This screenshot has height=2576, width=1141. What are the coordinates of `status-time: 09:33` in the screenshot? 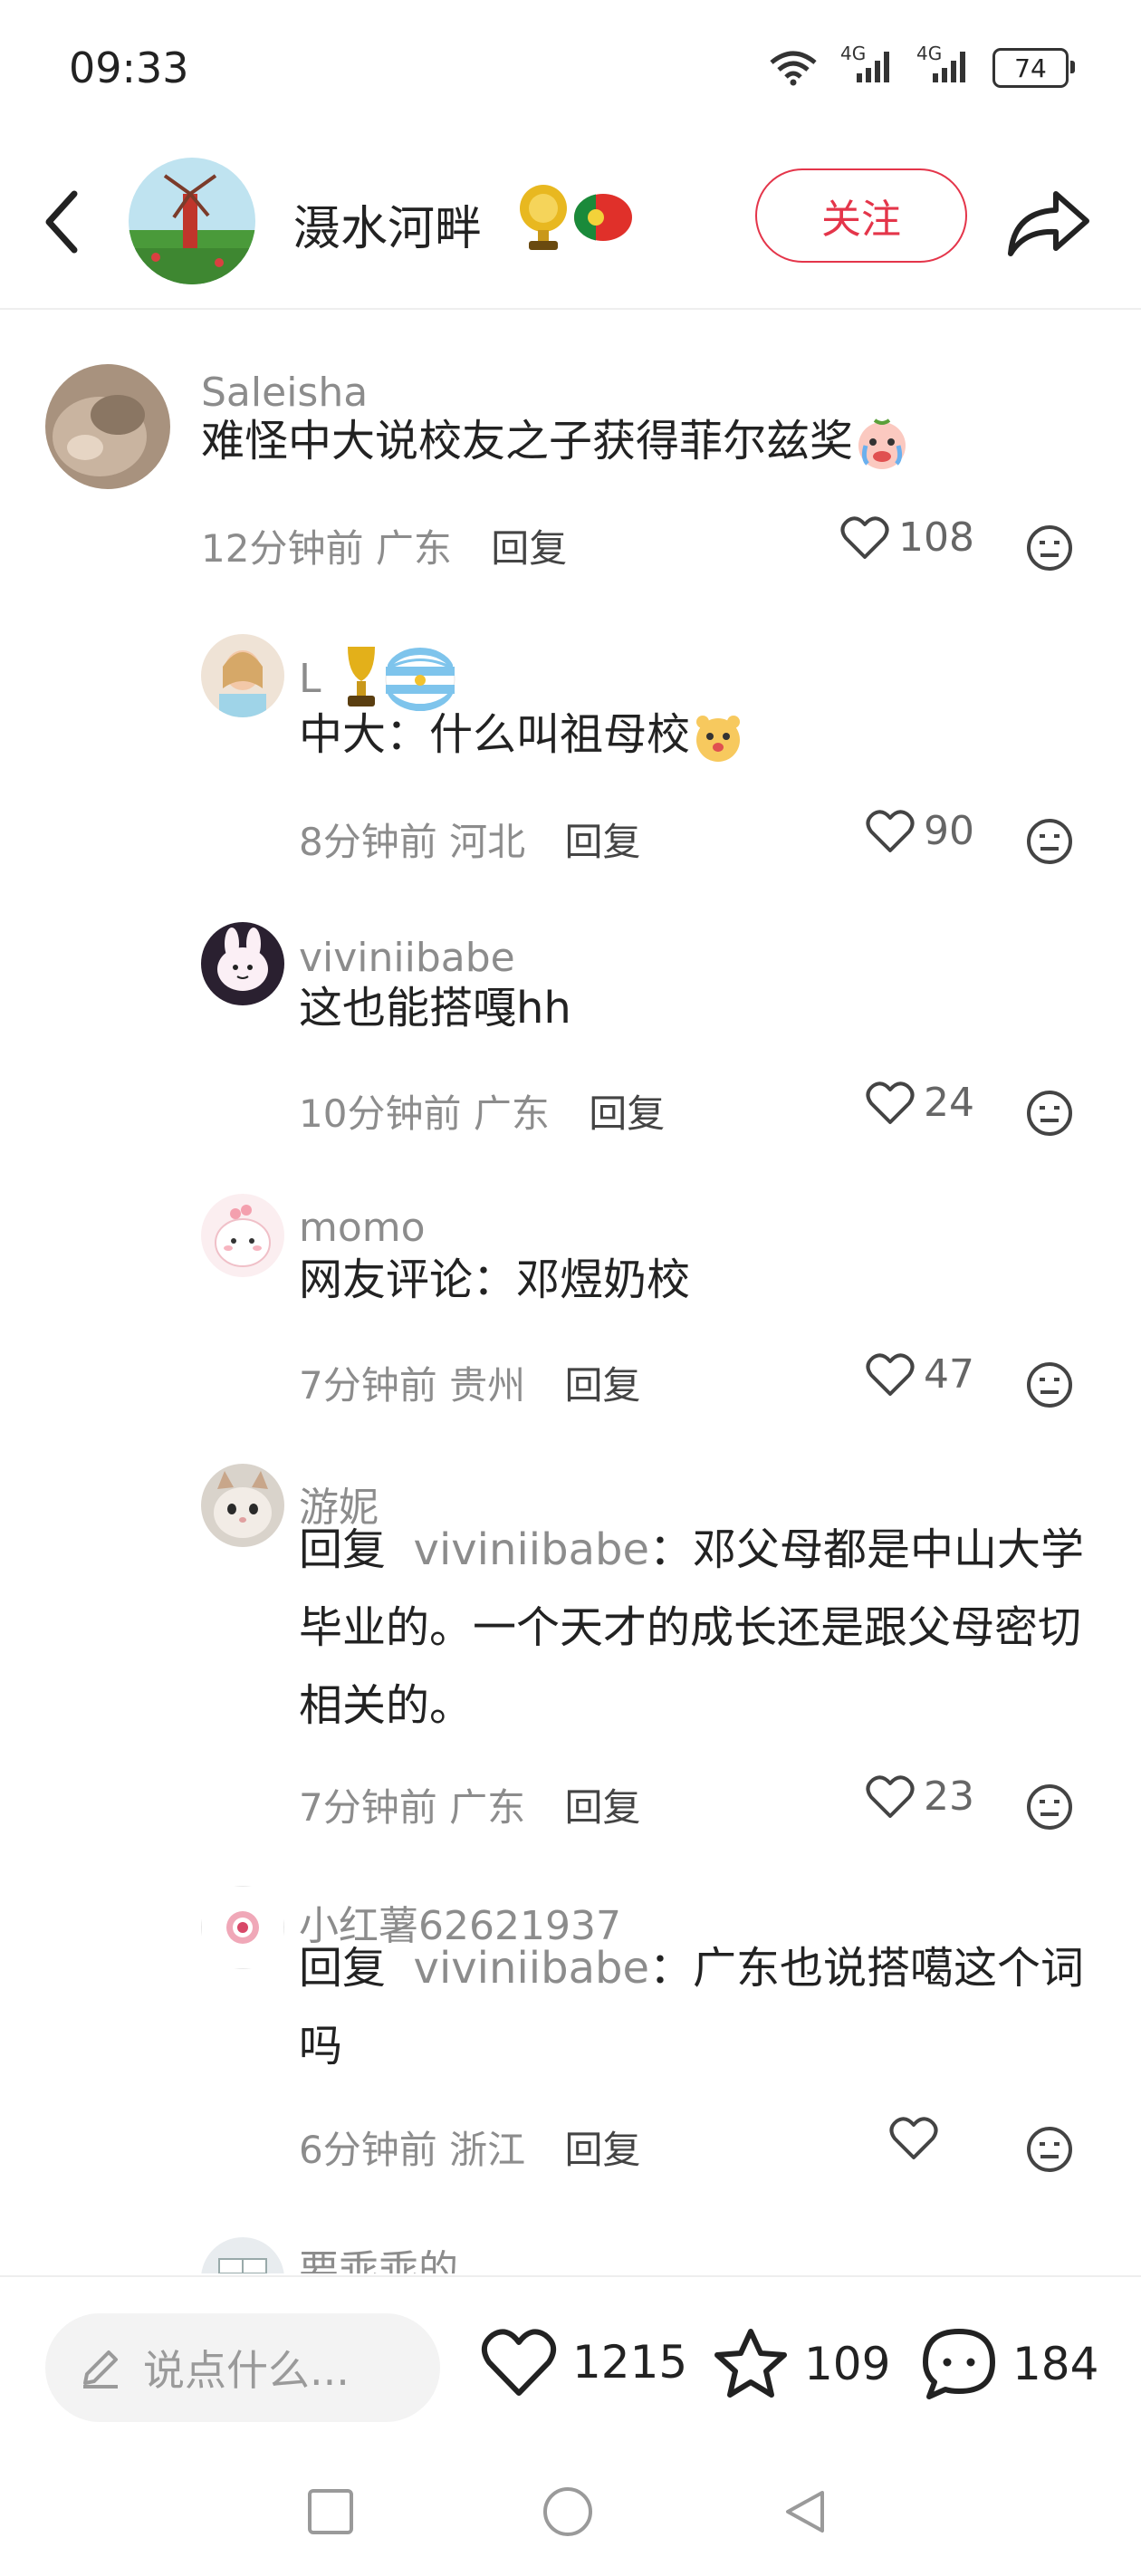 It's located at (129, 67).